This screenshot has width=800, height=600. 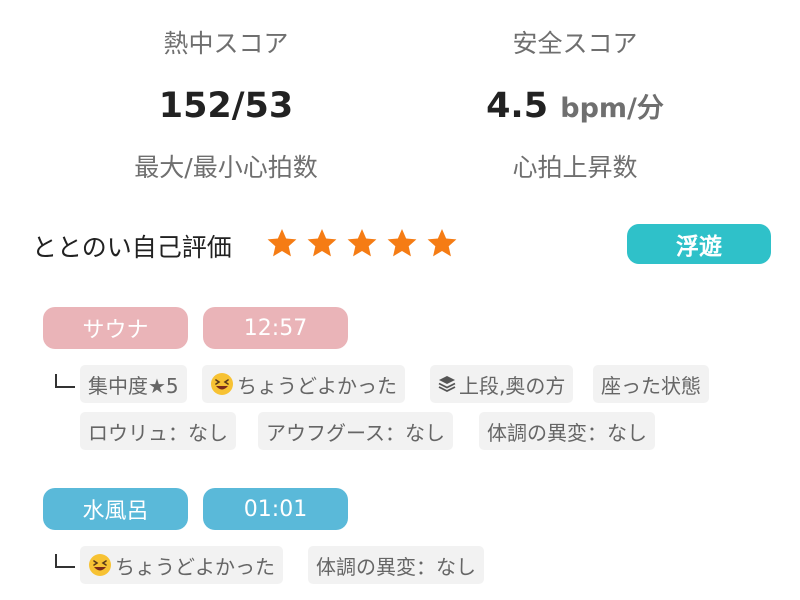 I want to click on focus-score-label: 熱中スコア, so click(x=226, y=43).